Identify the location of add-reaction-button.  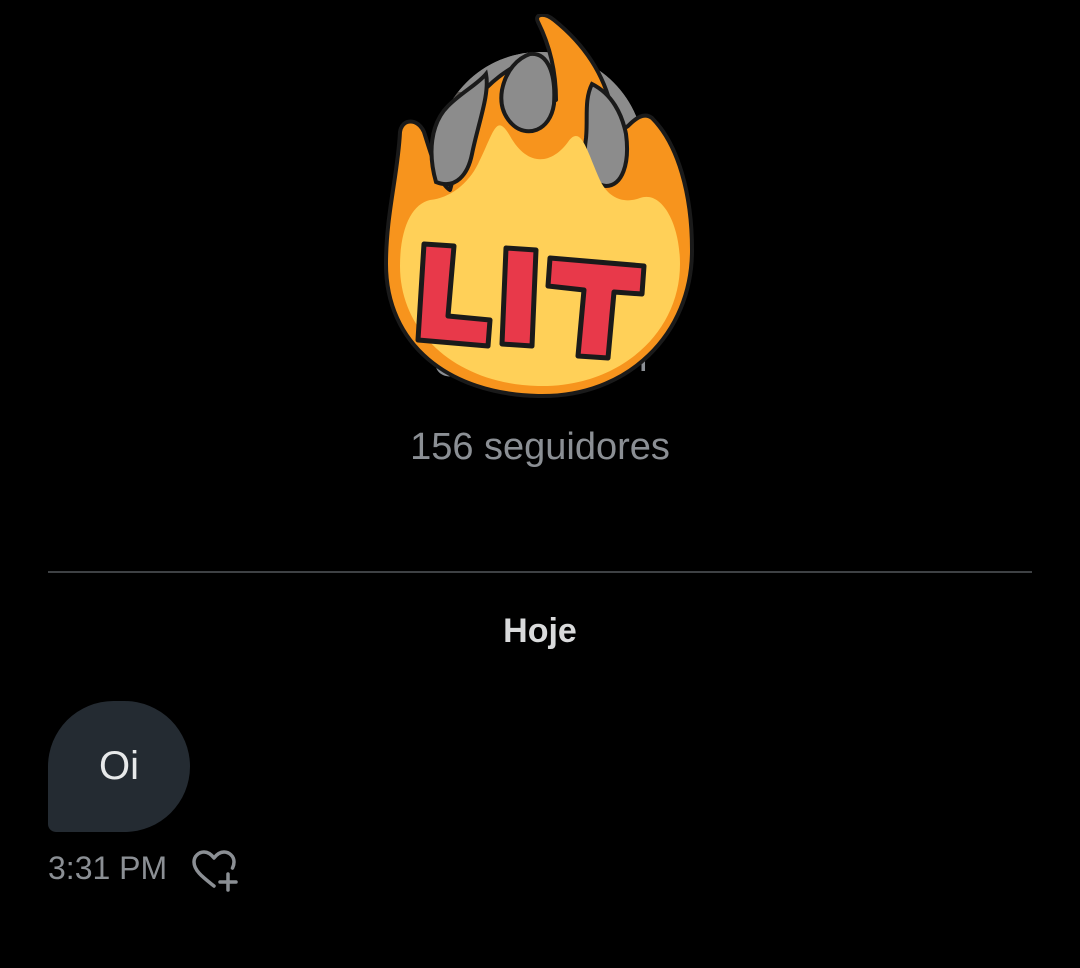
(215, 871).